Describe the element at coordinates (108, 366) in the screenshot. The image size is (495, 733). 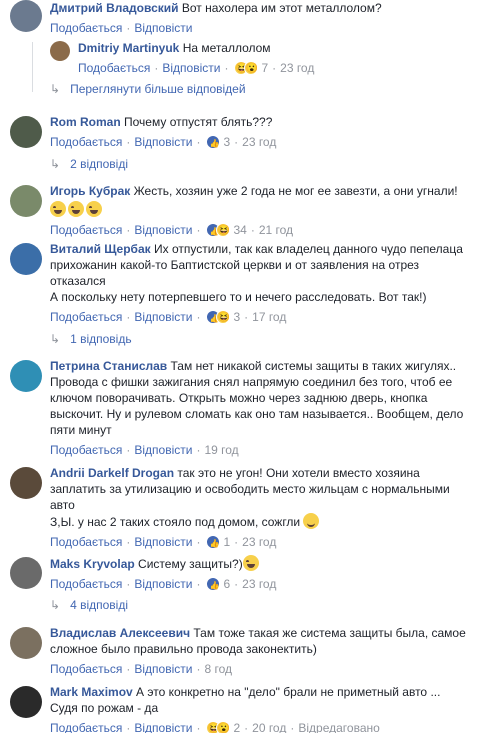
I see `comment-author: Петрина Станислав` at that location.